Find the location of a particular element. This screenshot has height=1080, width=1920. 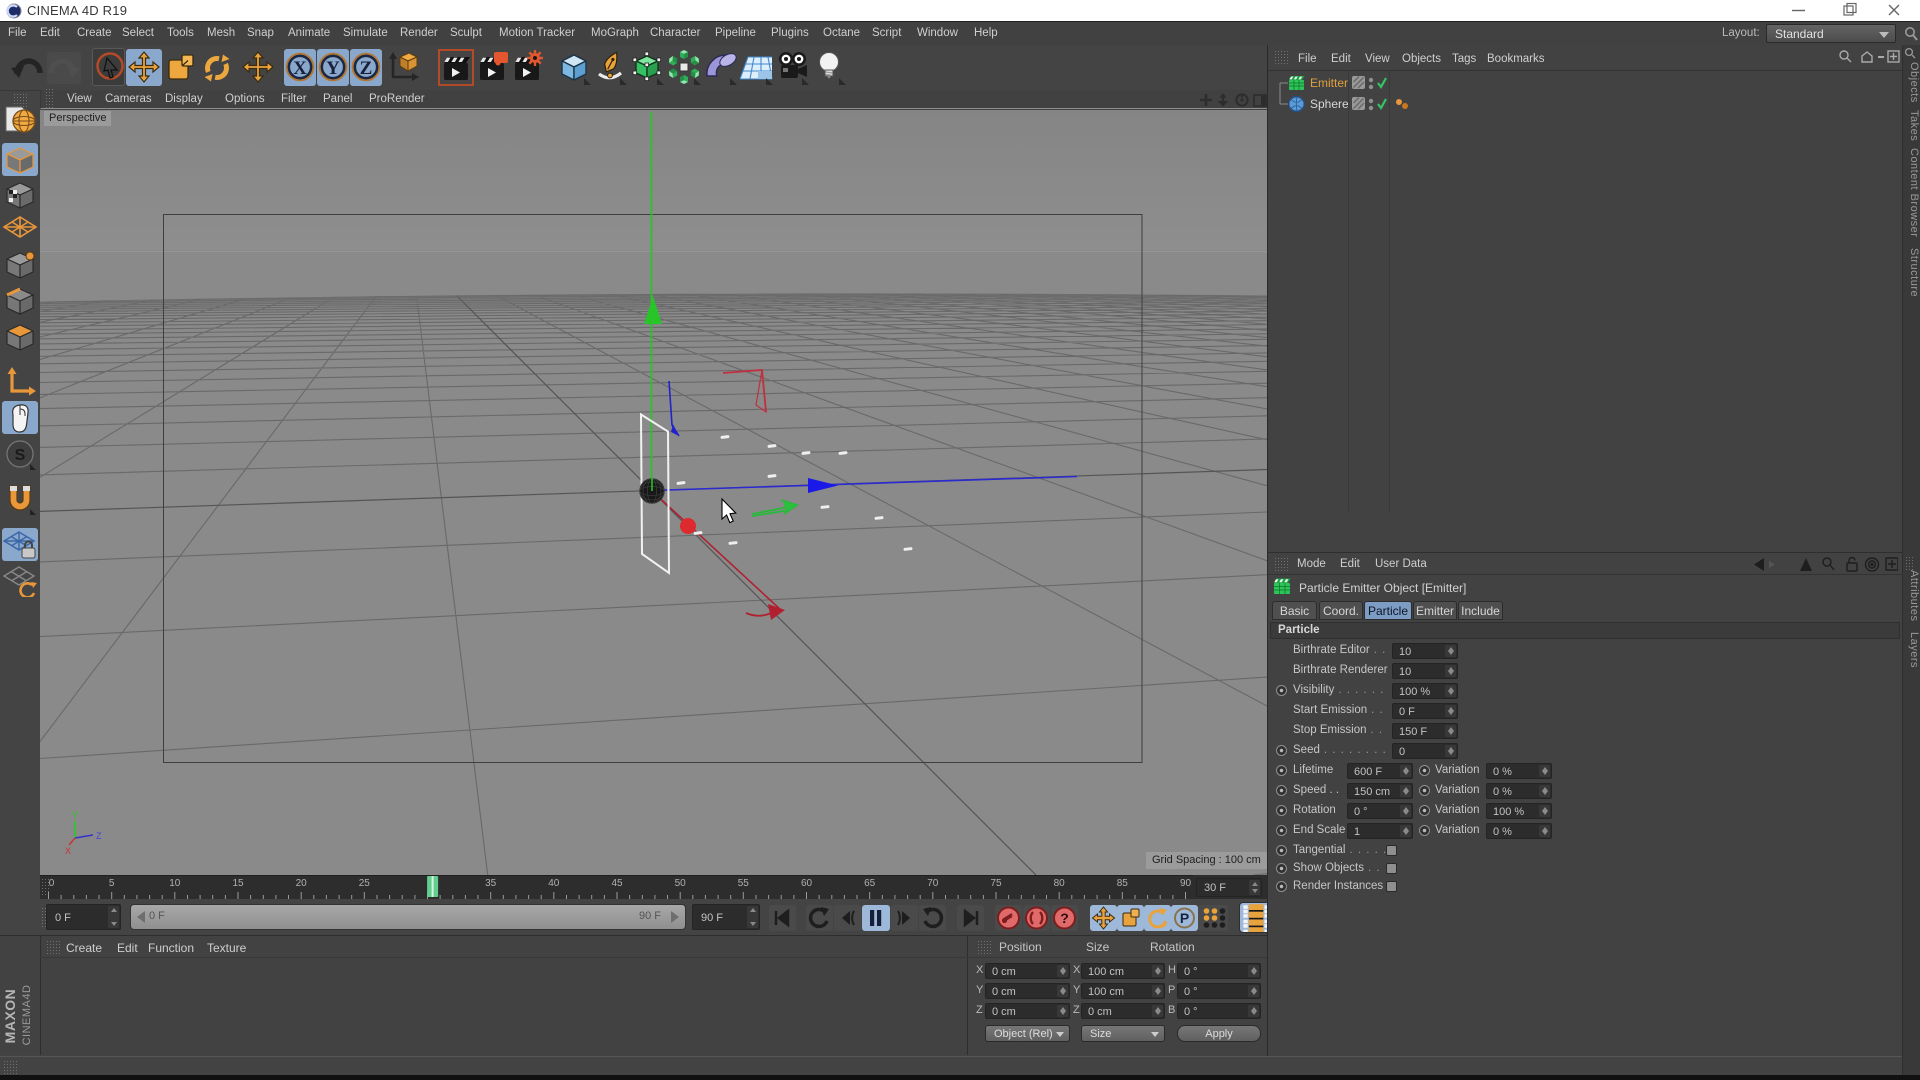

svg-text: 20 is located at coordinates (302, 883).